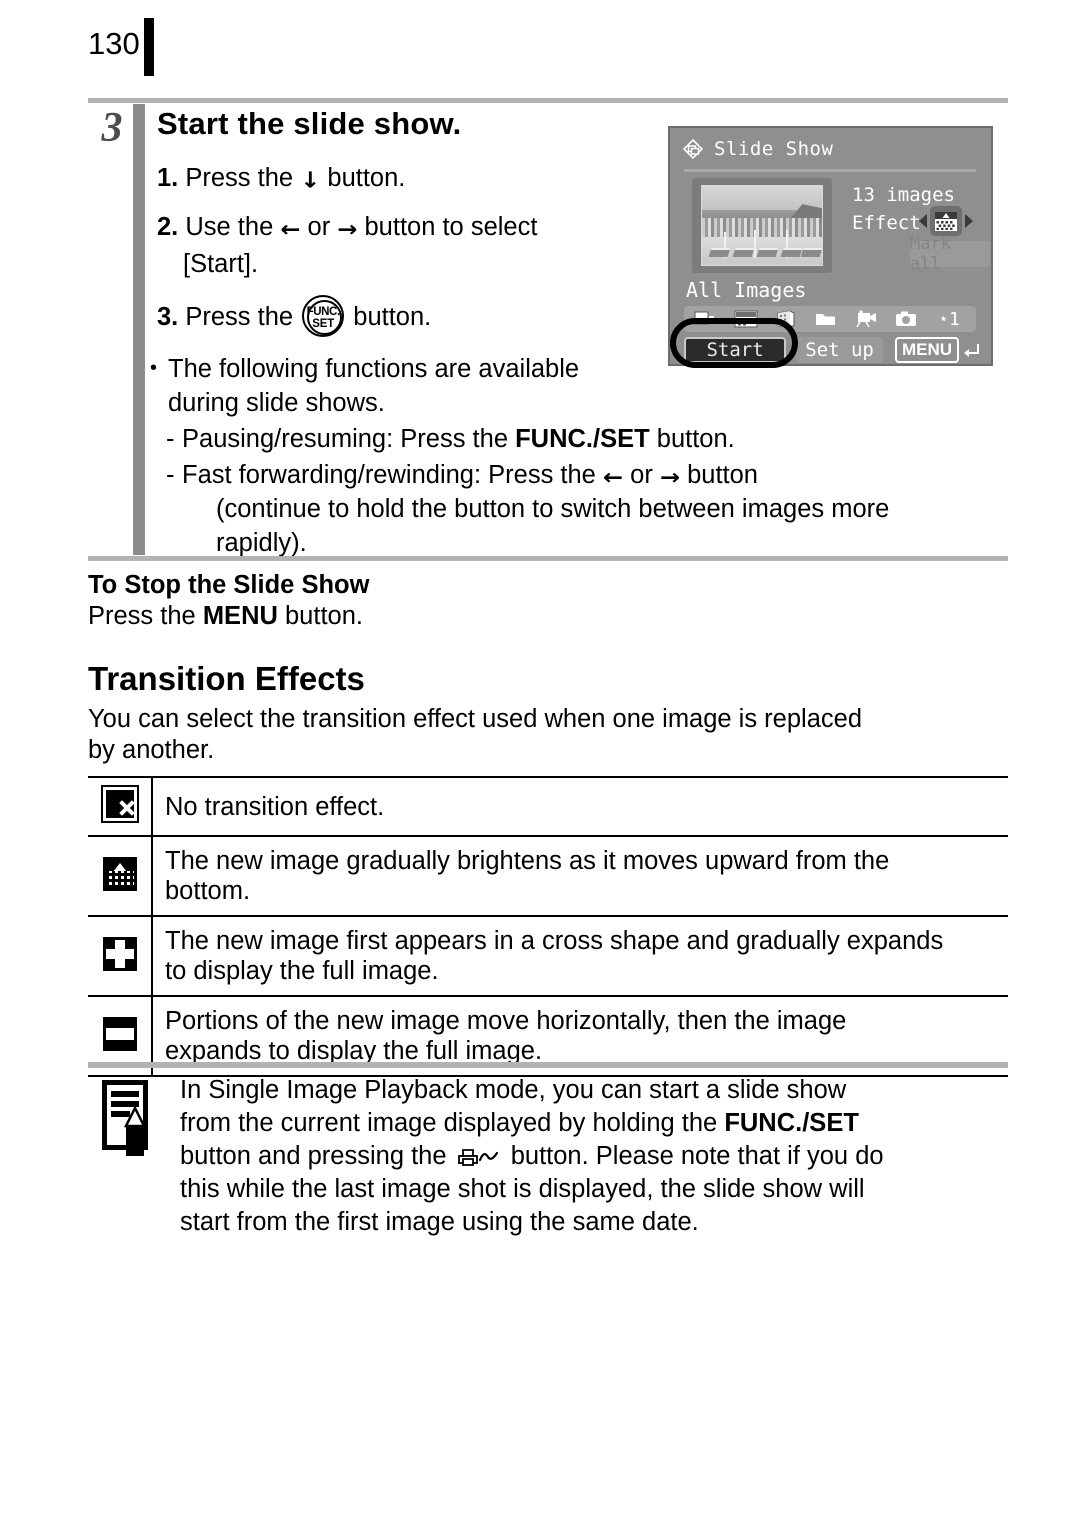 This screenshot has width=1080, height=1521. I want to click on film-roll-icon, so click(786, 319).